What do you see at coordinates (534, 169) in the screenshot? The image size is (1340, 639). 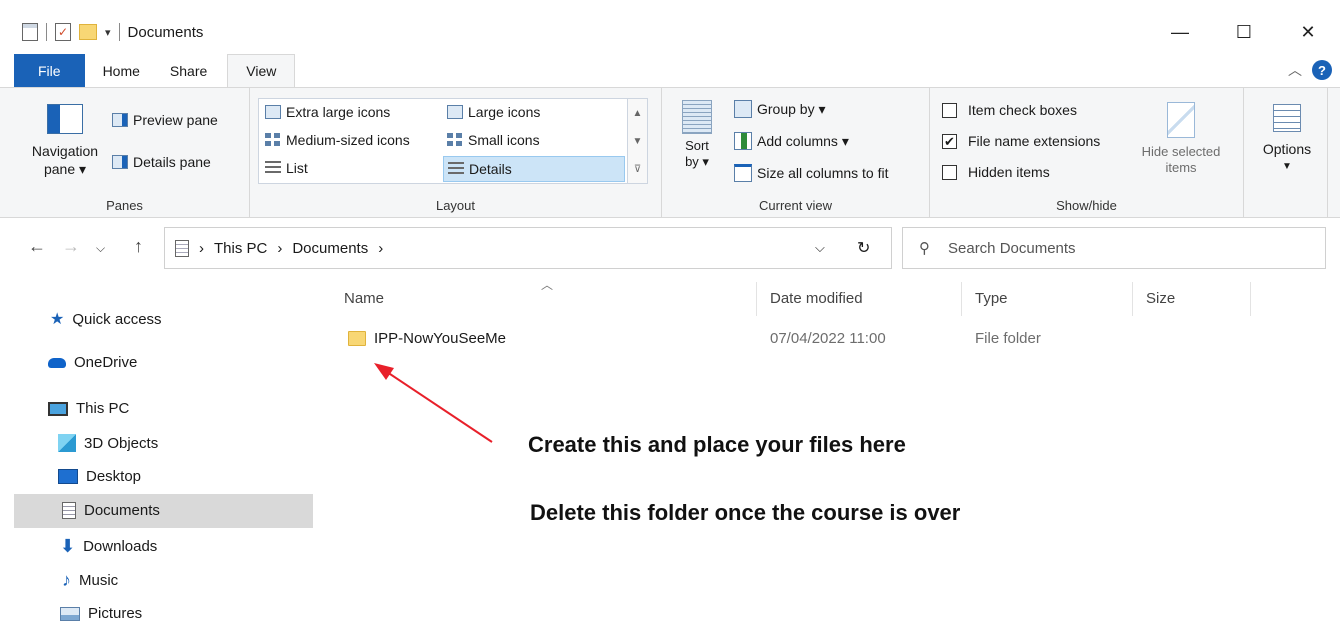 I see `layout-details: Details` at bounding box center [534, 169].